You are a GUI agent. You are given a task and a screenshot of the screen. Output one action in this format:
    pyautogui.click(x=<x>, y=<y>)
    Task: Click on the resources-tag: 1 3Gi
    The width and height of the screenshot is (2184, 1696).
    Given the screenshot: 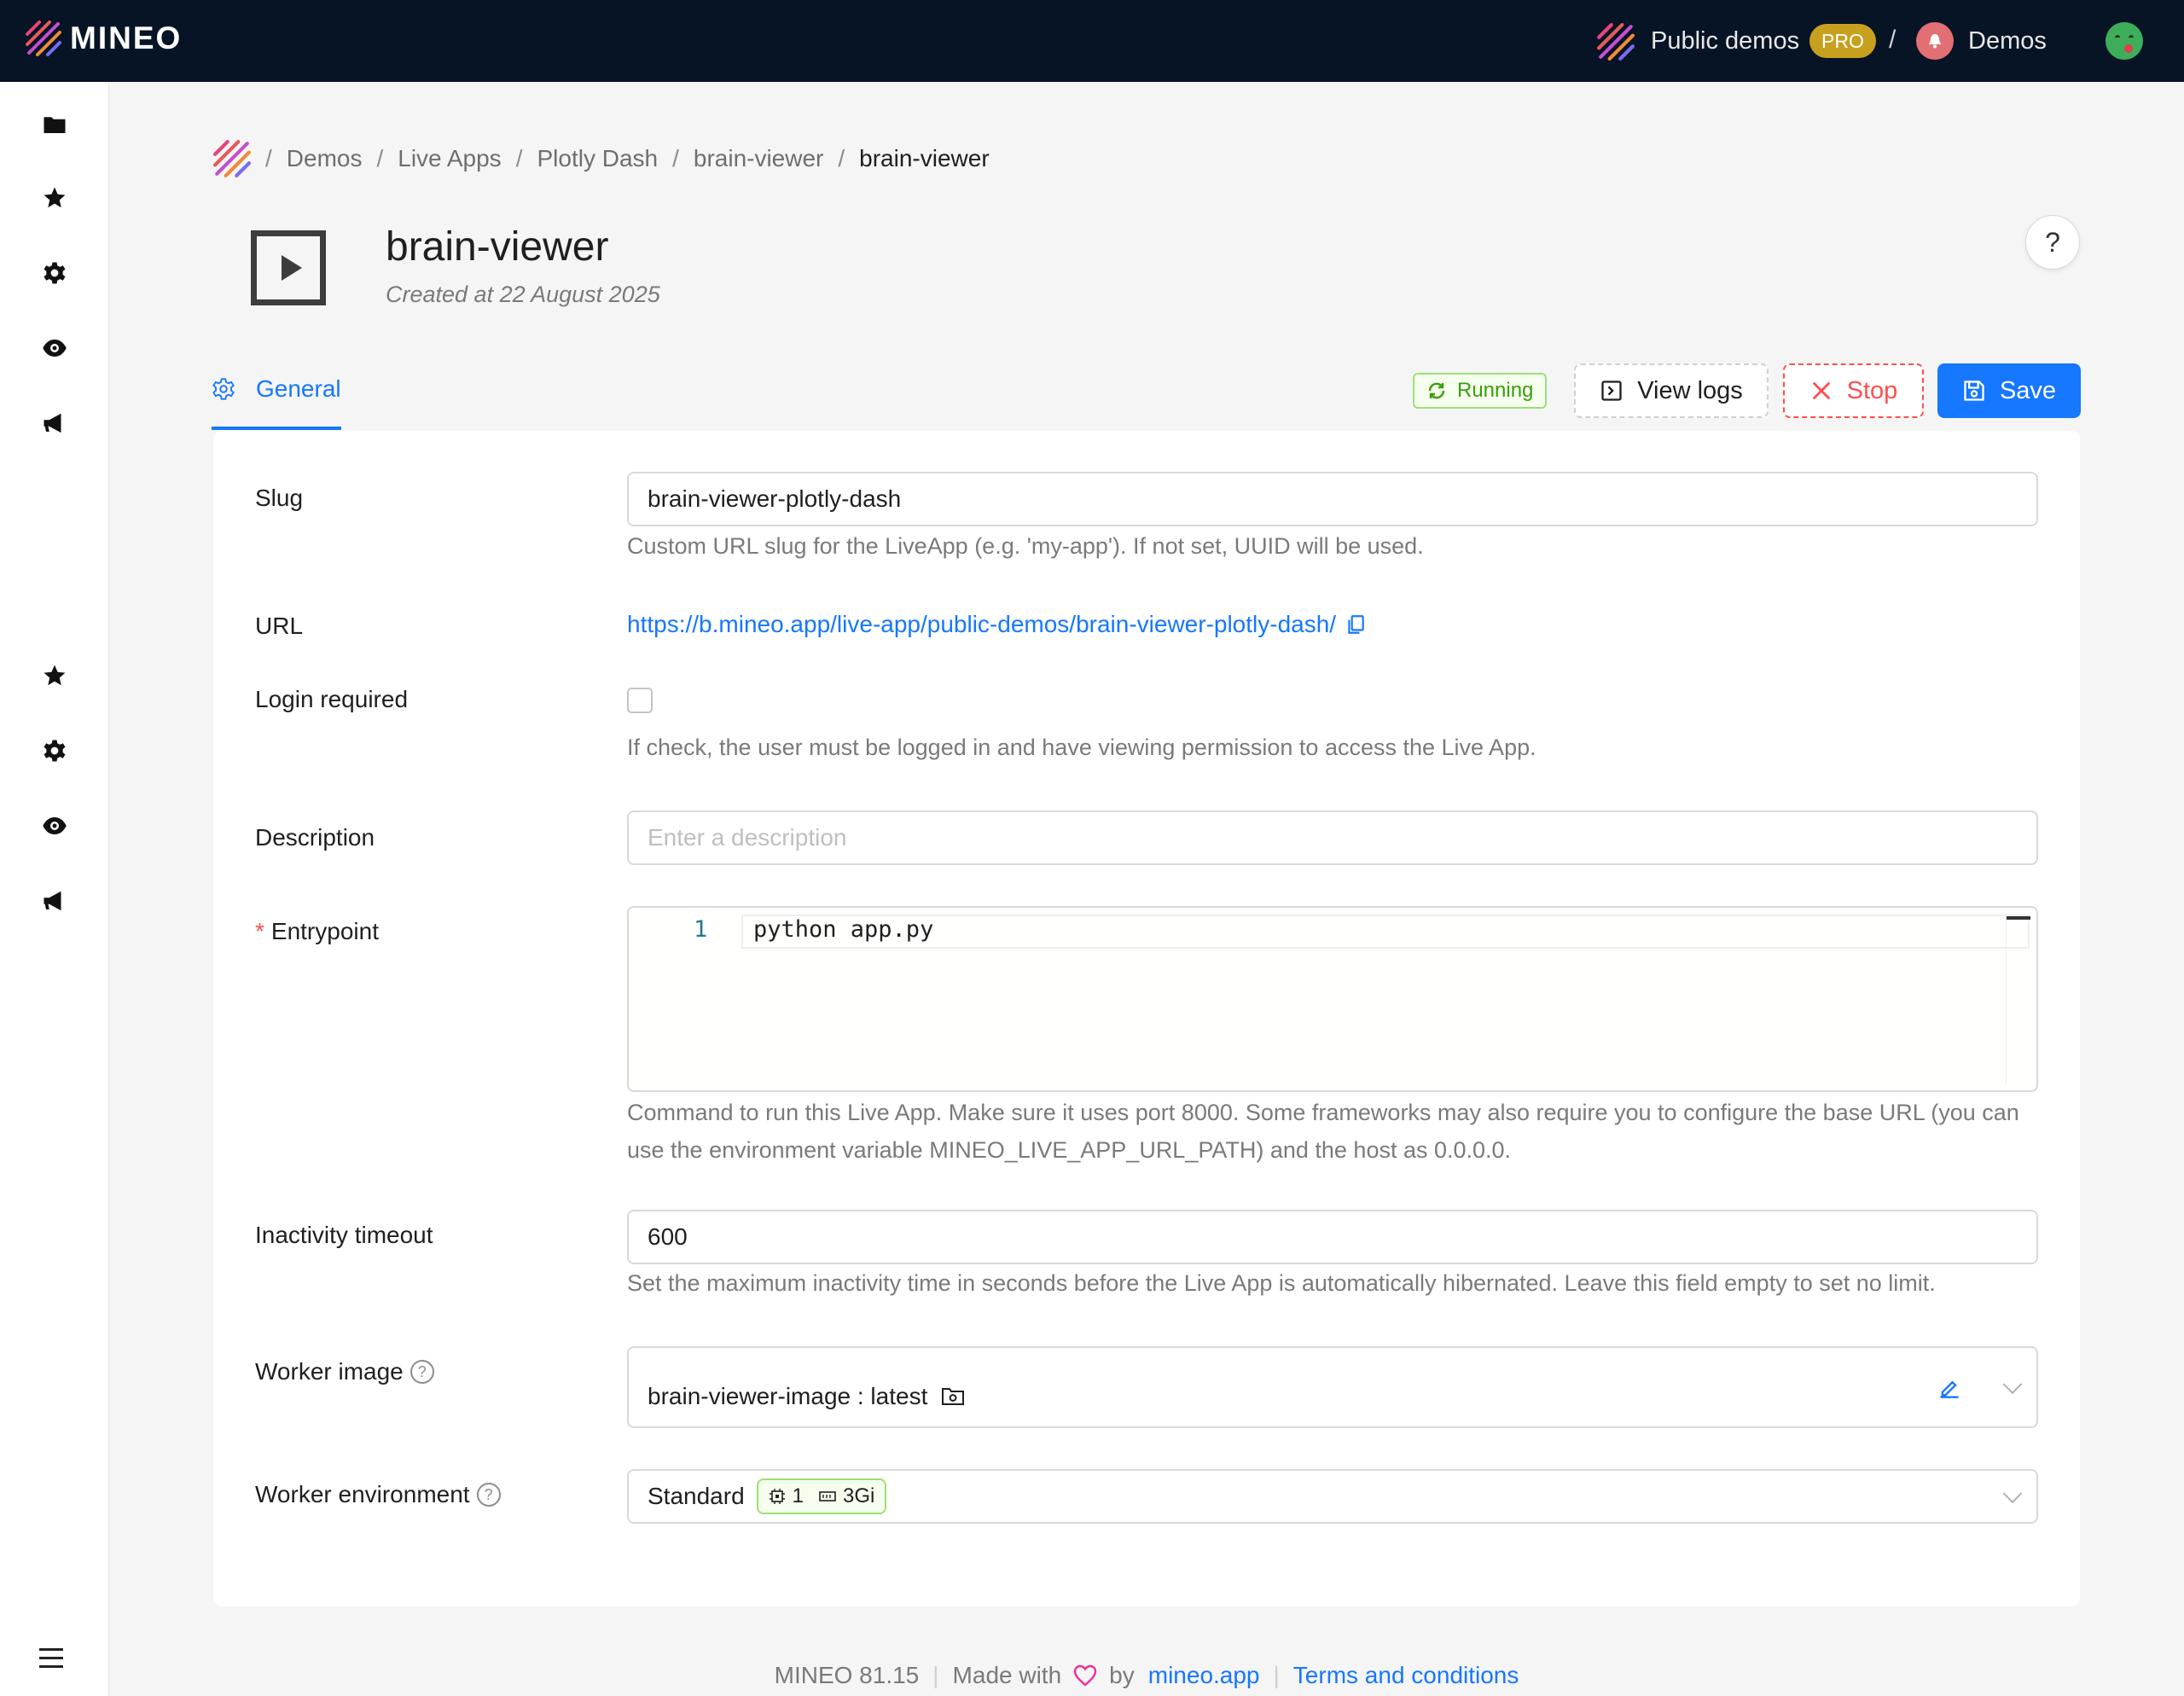 What is the action you would take?
    pyautogui.click(x=821, y=1496)
    